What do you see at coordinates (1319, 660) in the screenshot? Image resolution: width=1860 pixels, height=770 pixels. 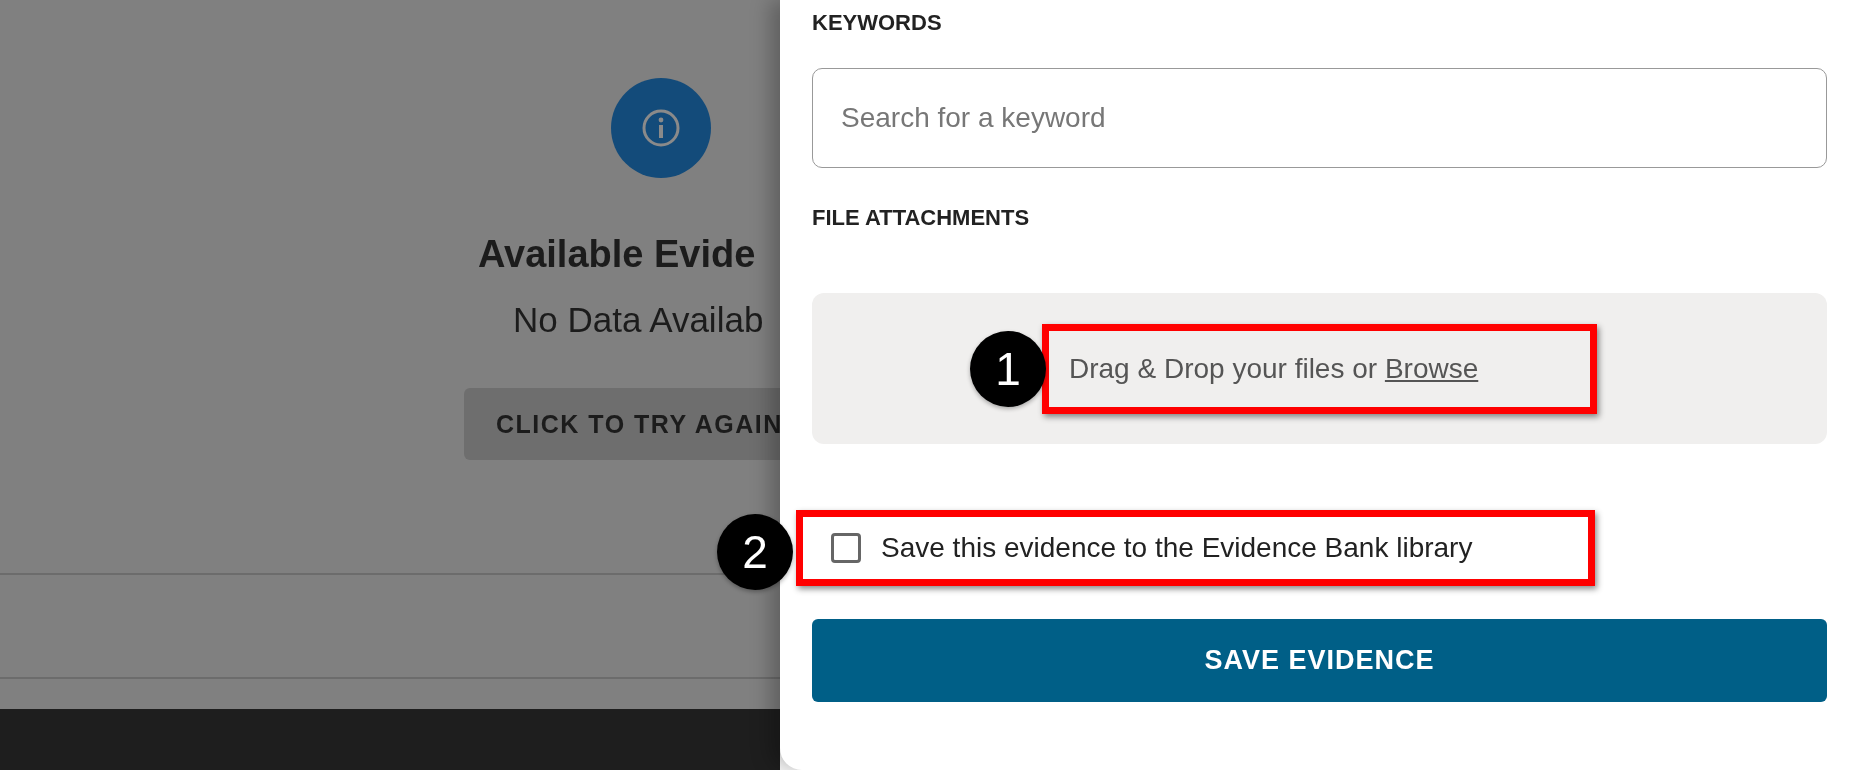 I see `save-evidence-button: SAVE EVIDENCE` at bounding box center [1319, 660].